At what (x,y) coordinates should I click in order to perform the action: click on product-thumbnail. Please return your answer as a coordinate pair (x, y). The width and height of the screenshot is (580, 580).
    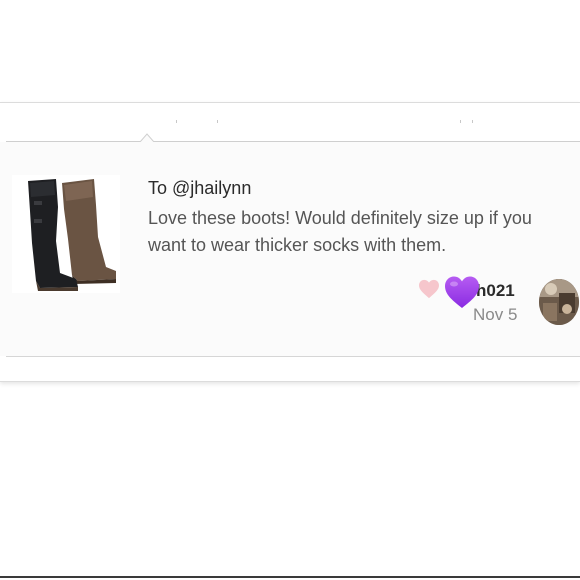
    Looking at the image, I should click on (66, 234).